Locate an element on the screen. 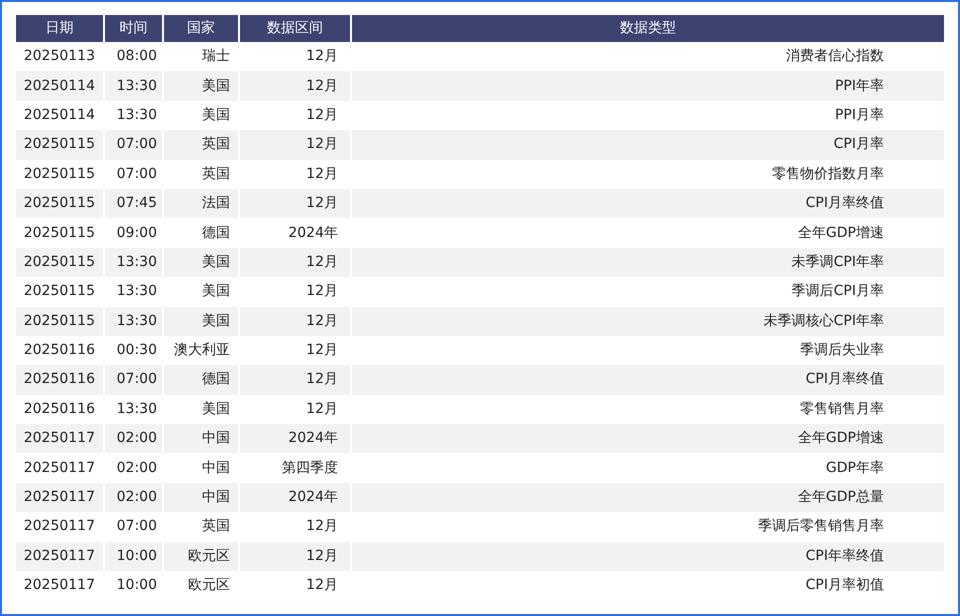 The width and height of the screenshot is (960, 616). table-cell: 20250117 is located at coordinates (59, 585).